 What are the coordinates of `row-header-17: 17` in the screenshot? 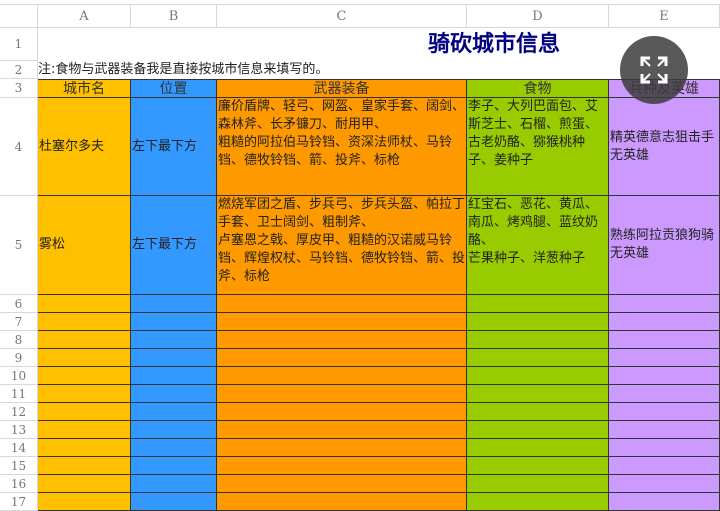 It's located at (19, 502).